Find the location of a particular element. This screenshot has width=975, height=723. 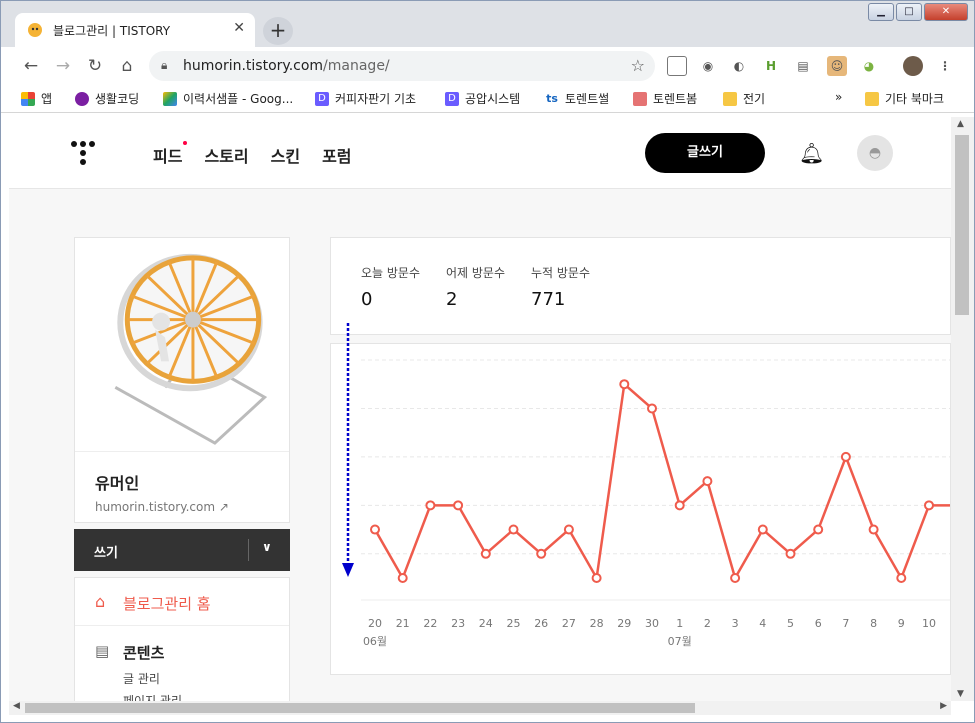

bookmark-item: D 커피자판기 기초 is located at coordinates (365, 98).